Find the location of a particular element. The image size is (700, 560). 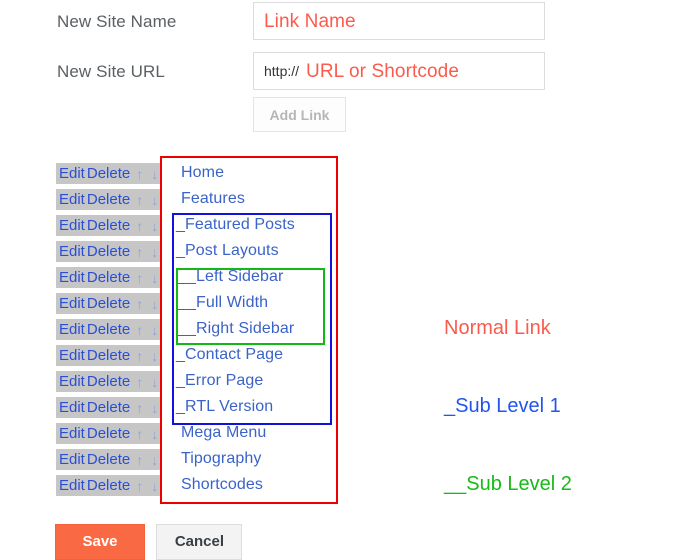

url-protocol-prefix: http:// is located at coordinates (282, 71).